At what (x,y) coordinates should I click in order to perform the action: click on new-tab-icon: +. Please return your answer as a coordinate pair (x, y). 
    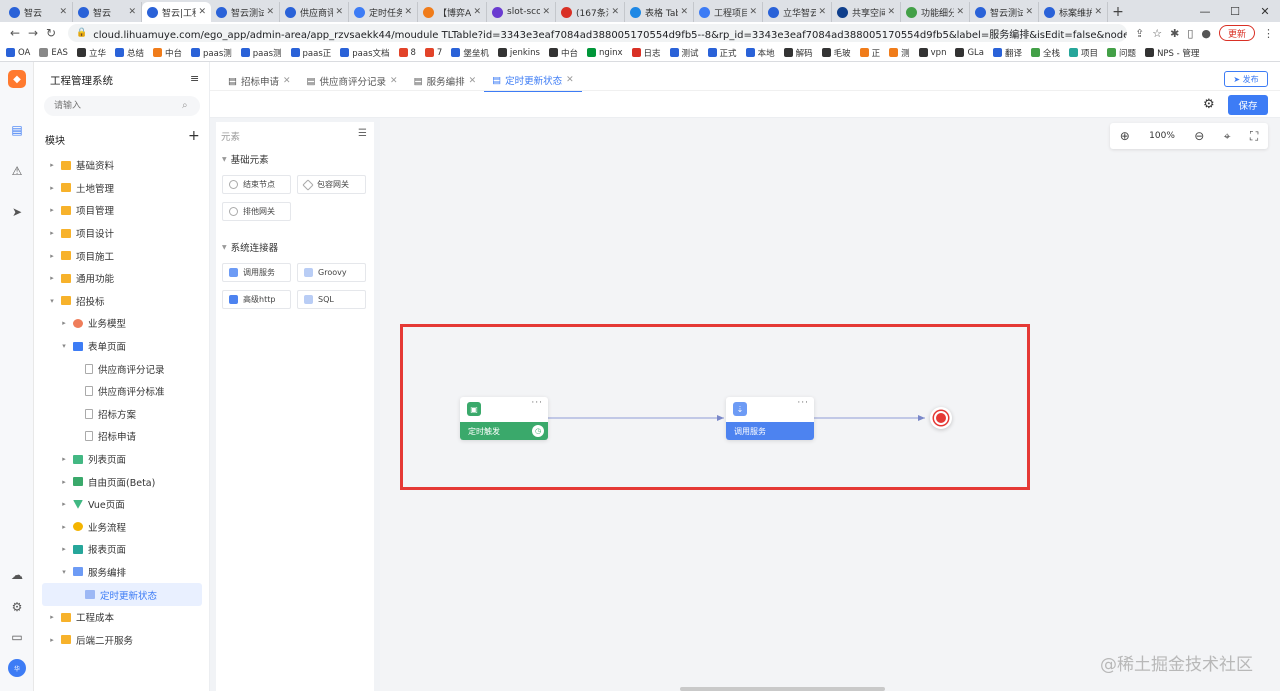
    Looking at the image, I should click on (1118, 12).